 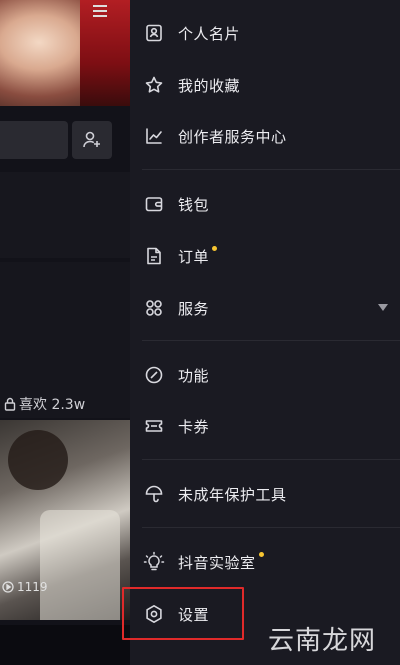 What do you see at coordinates (183, 613) in the screenshot?
I see `settings-highlight-box` at bounding box center [183, 613].